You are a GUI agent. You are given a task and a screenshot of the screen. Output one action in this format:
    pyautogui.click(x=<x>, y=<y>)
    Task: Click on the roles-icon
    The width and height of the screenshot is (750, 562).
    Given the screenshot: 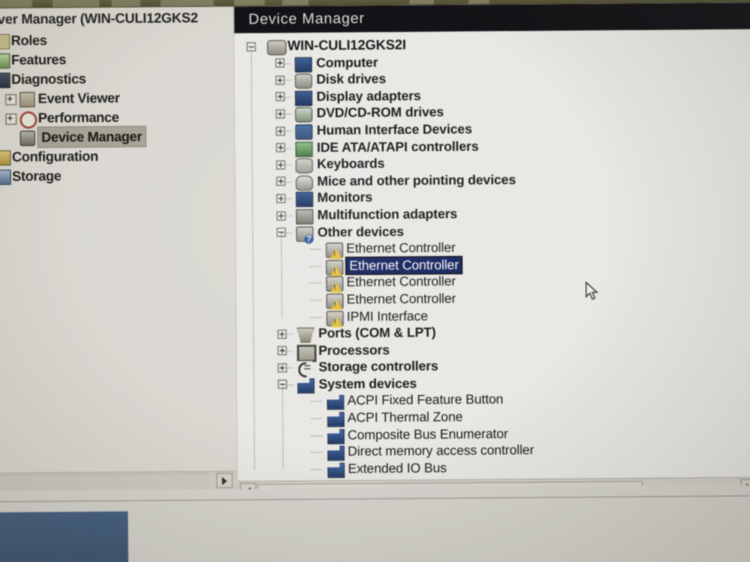 What is the action you would take?
    pyautogui.click(x=5, y=41)
    